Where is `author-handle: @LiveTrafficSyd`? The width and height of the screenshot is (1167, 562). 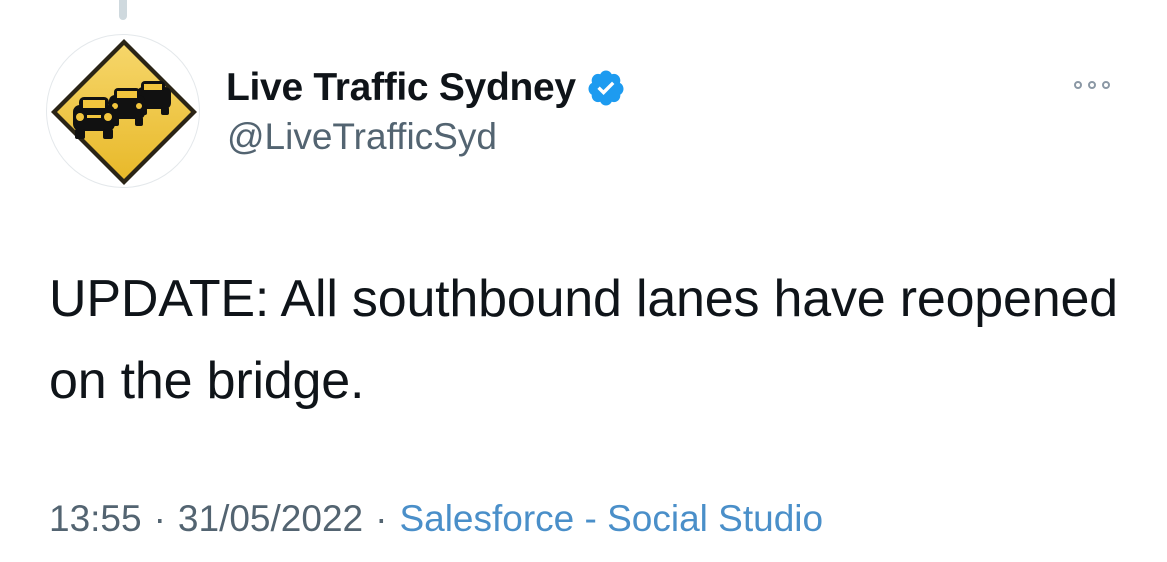
author-handle: @LiveTrafficSyd is located at coordinates (362, 137).